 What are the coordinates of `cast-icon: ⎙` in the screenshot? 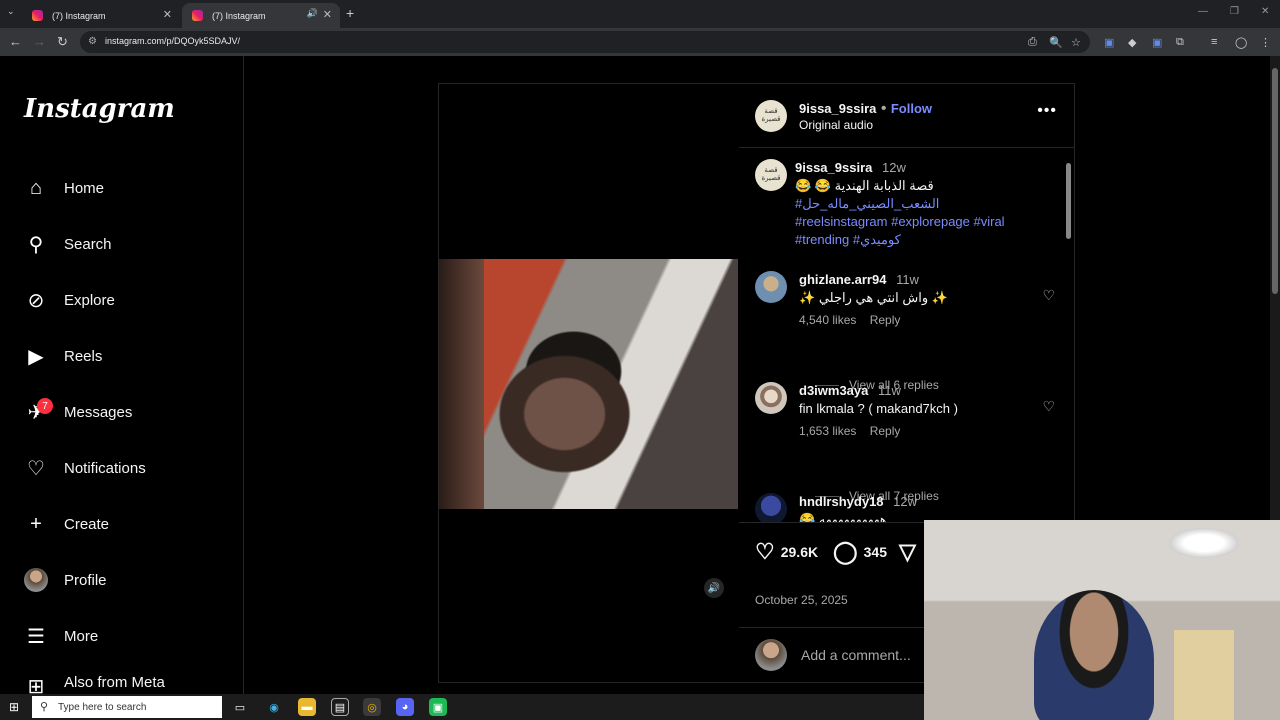 It's located at (1032, 42).